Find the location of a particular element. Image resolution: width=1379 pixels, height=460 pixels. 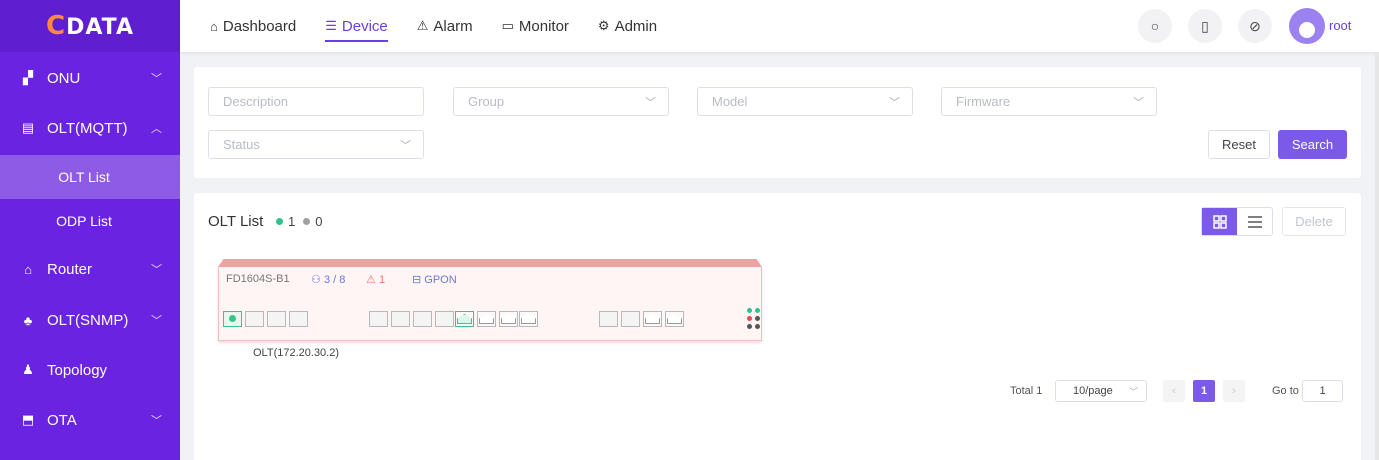

onu-icon: ▞ is located at coordinates (28, 77).